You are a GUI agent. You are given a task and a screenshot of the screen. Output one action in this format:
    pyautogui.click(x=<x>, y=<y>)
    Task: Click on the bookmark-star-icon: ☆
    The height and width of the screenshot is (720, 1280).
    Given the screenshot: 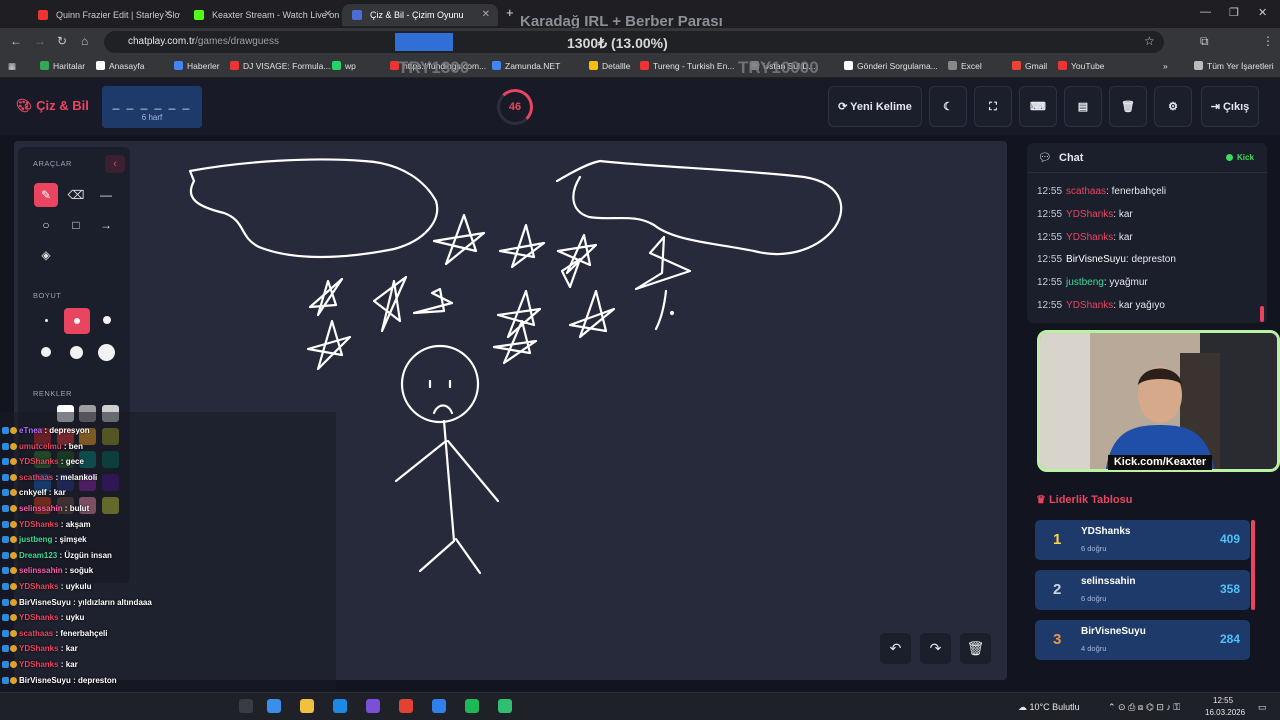 What is the action you would take?
    pyautogui.click(x=1149, y=41)
    